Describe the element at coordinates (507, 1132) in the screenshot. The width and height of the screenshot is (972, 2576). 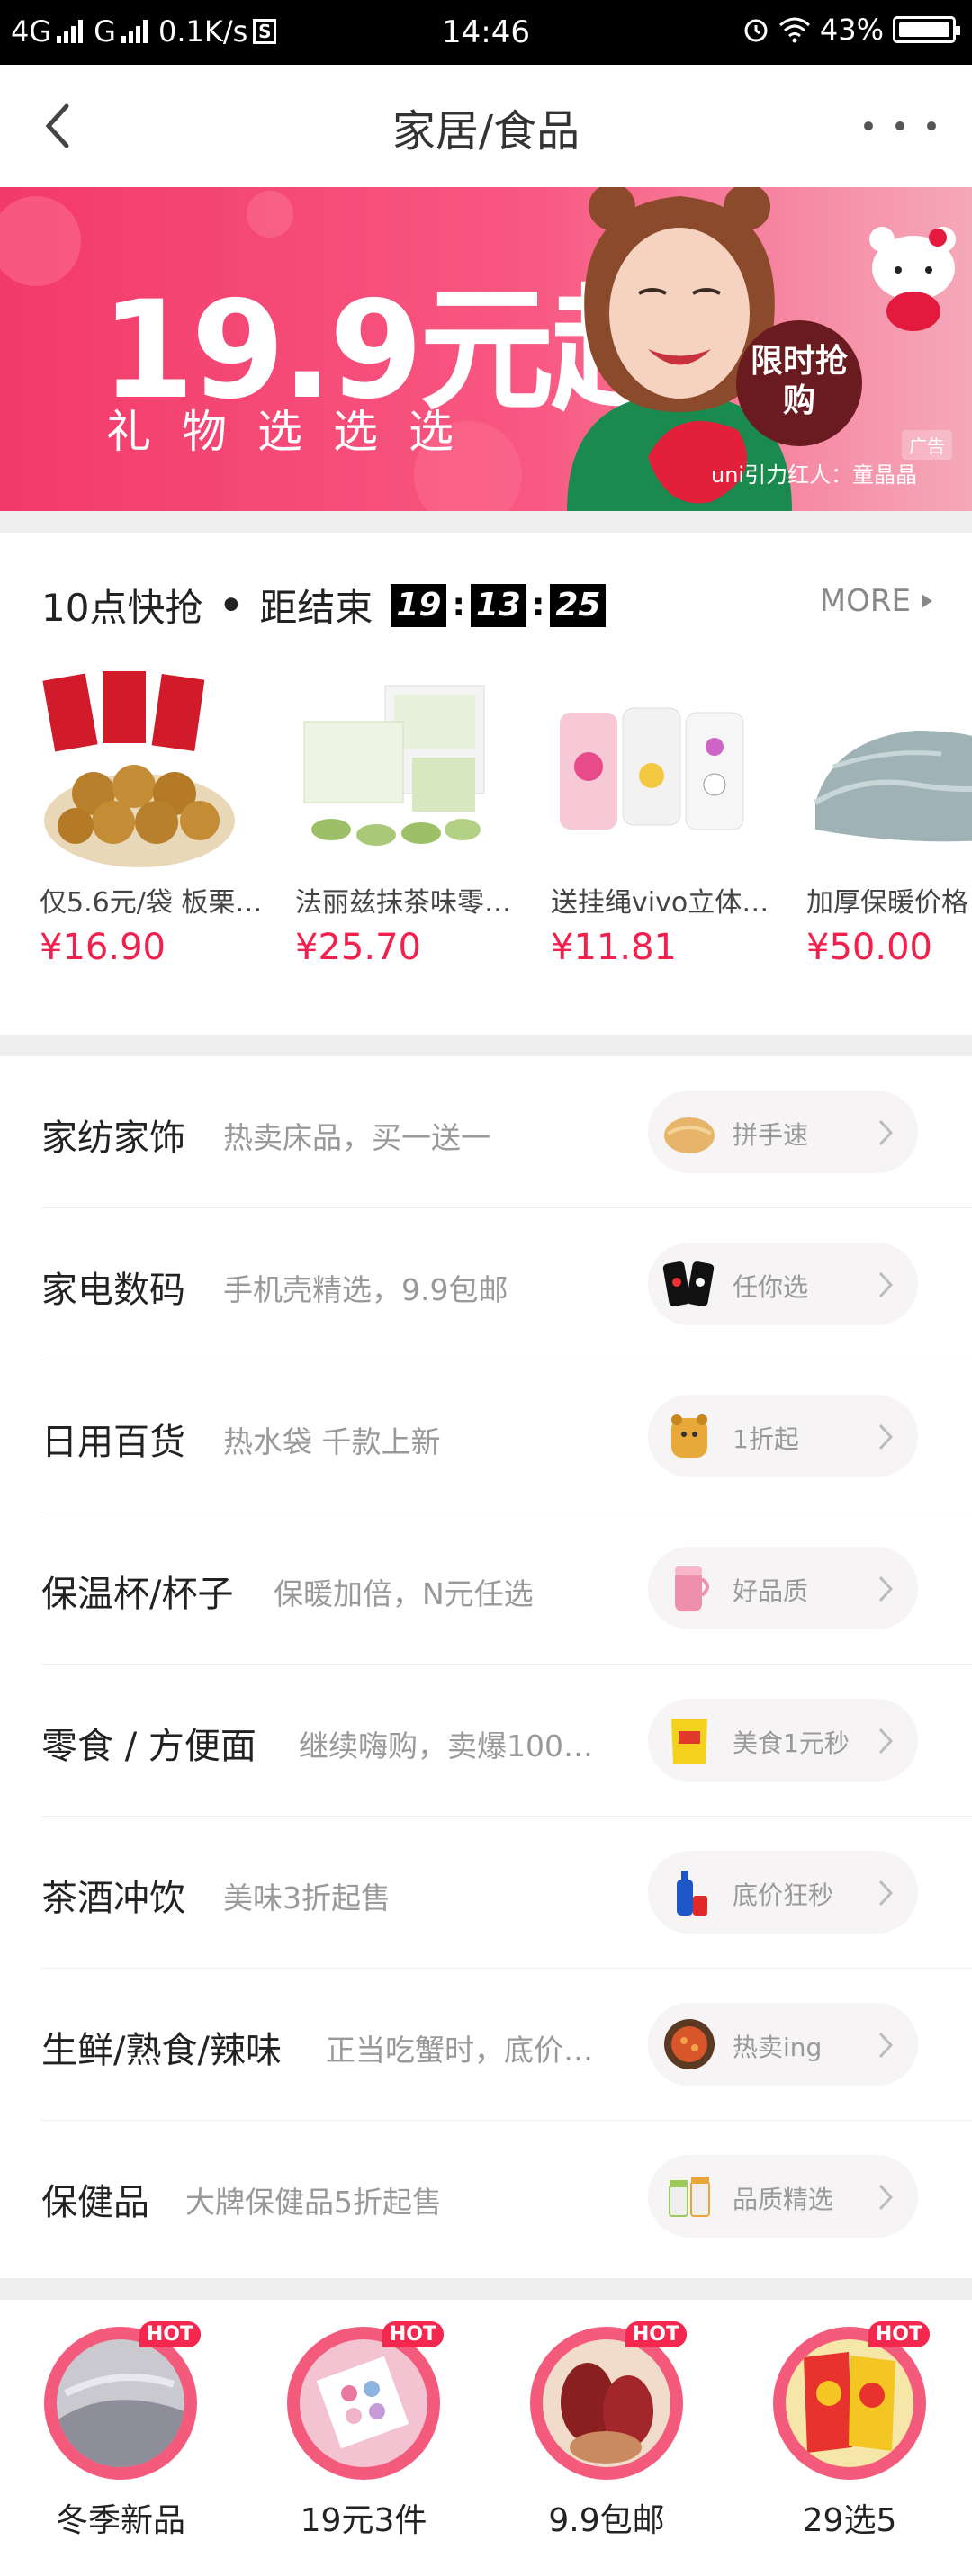
I see `category-row: 家纺家饰 热卖床品，买一送一 拼手速` at that location.